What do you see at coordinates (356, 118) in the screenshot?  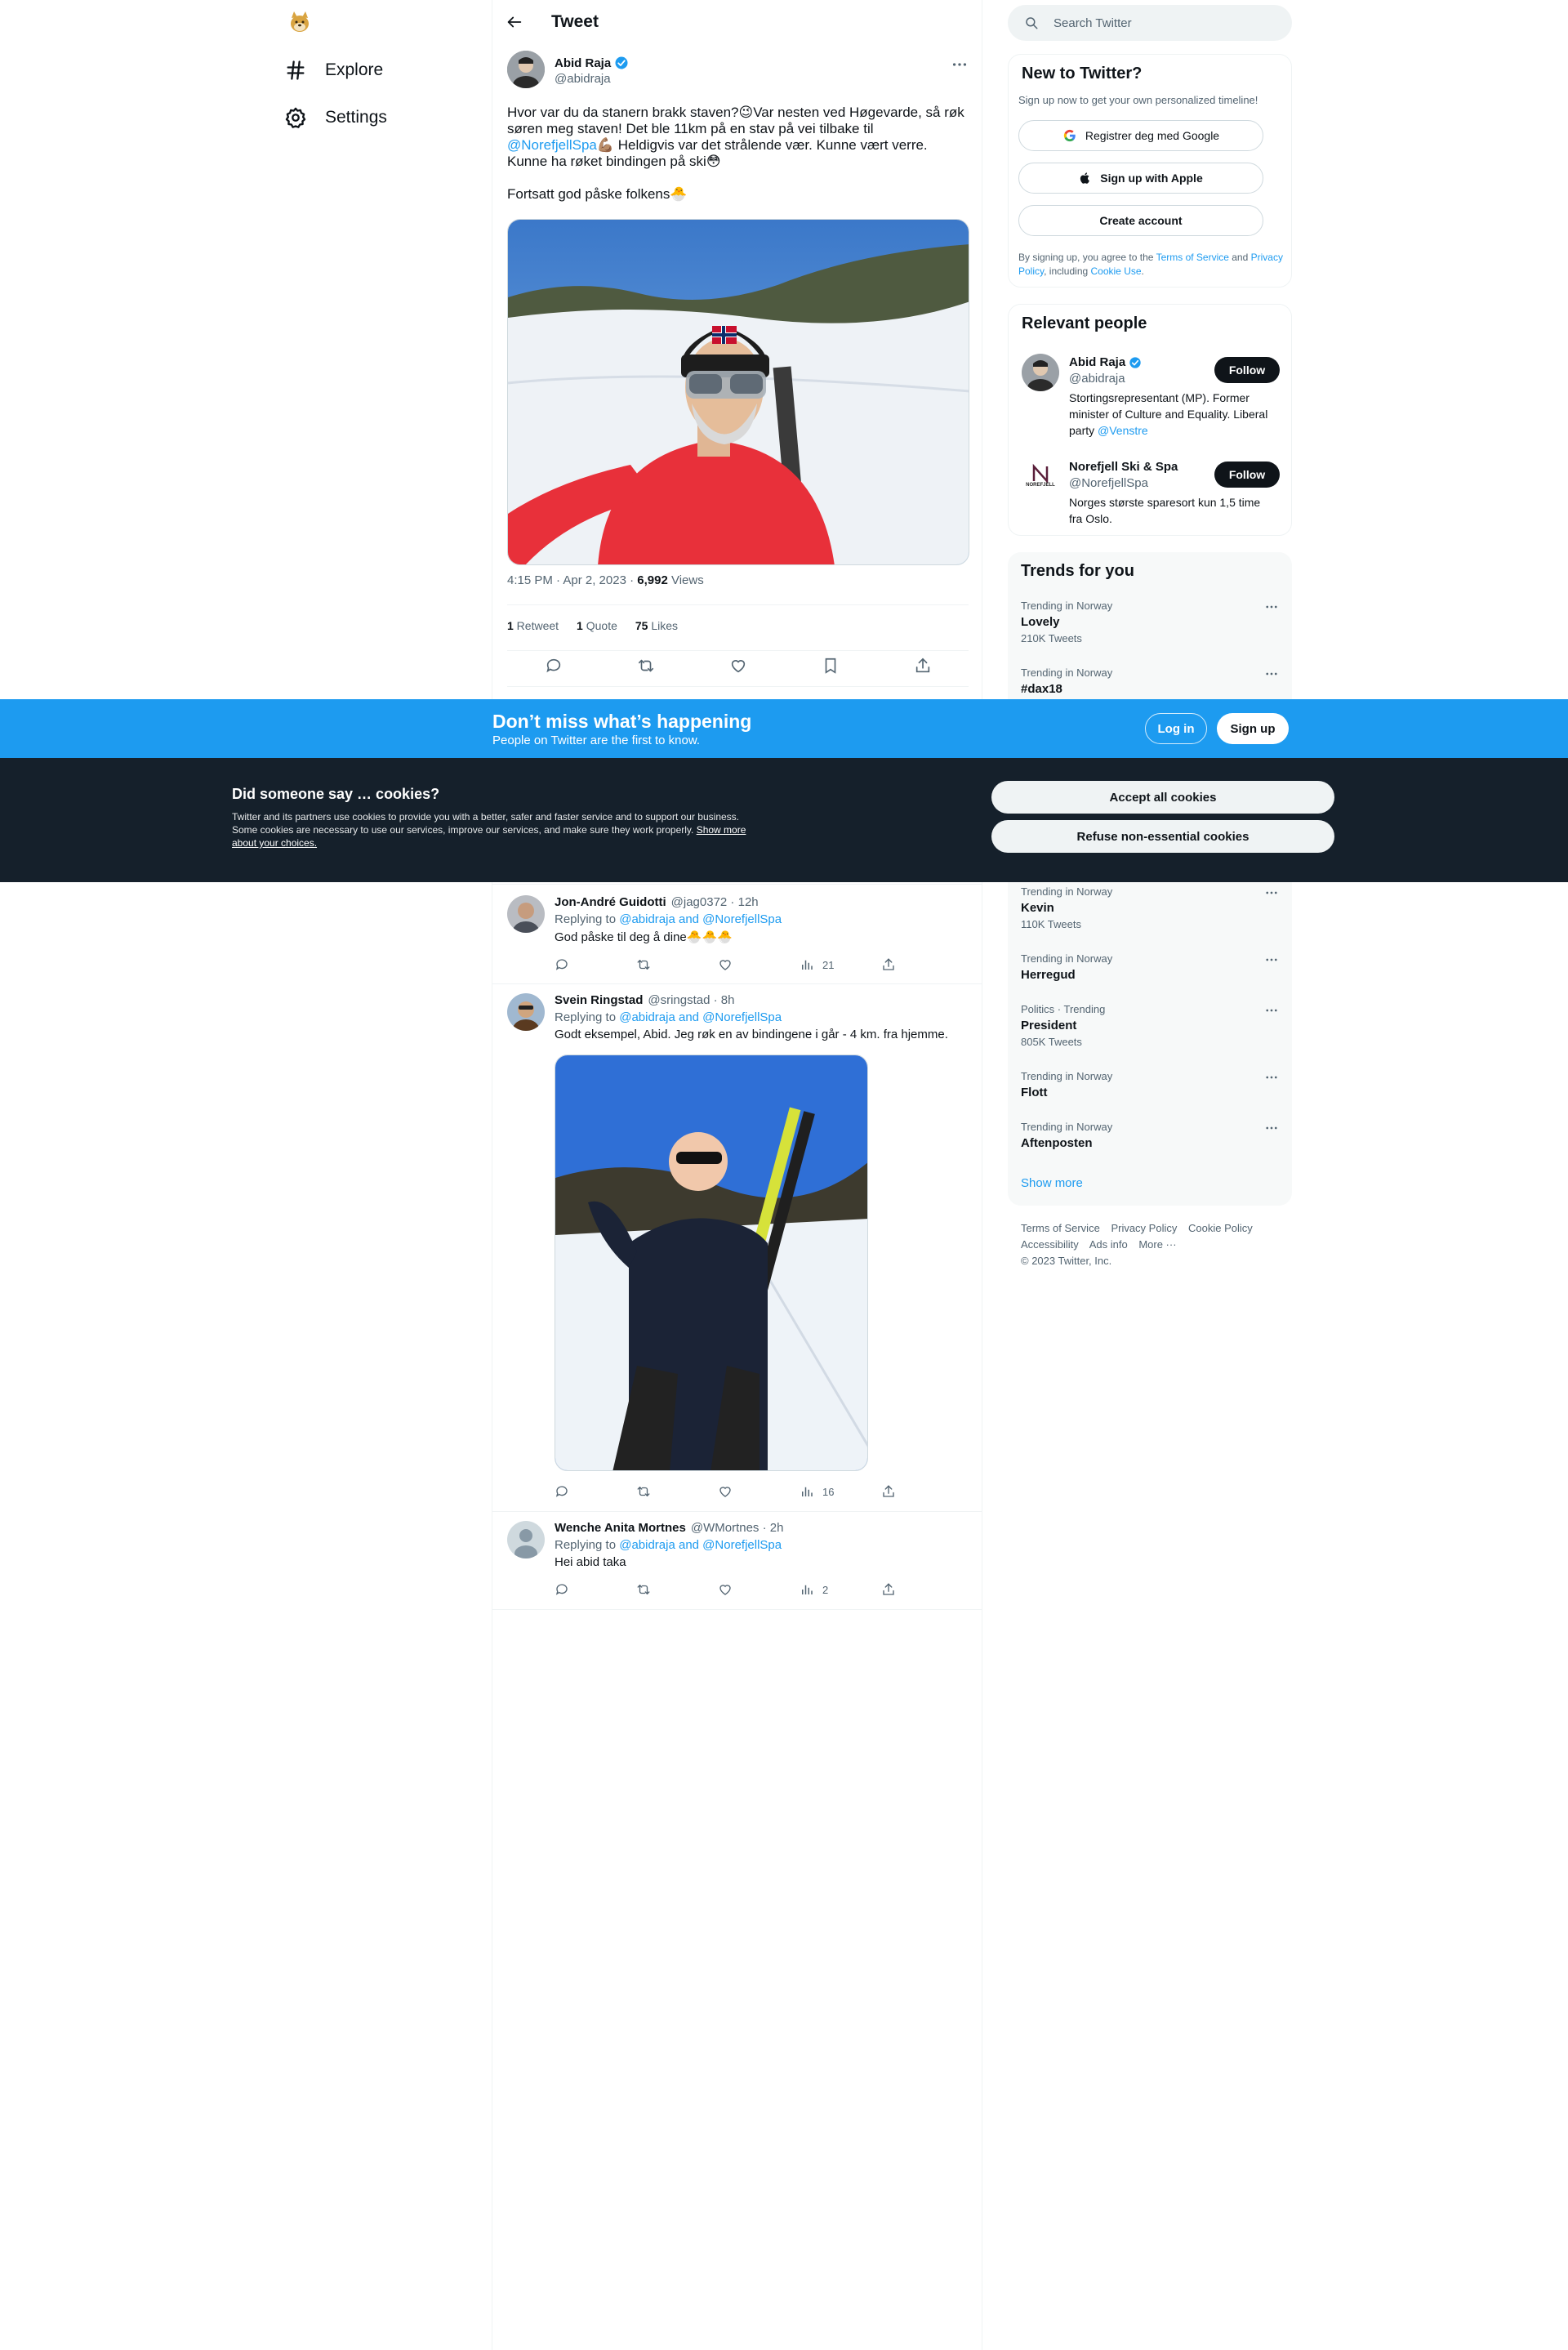 I see `nav-settings-label: Settings` at bounding box center [356, 118].